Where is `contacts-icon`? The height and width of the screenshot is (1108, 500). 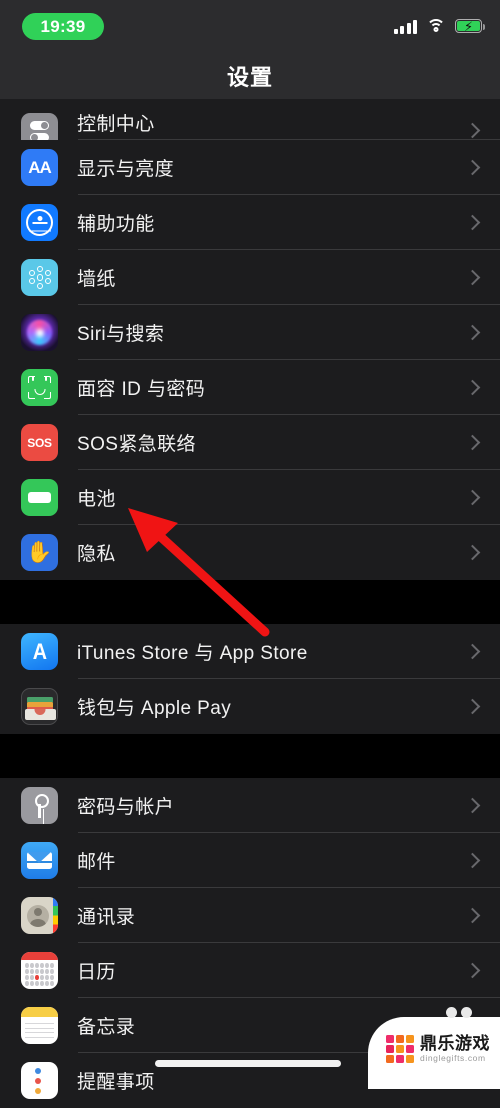
contacts-icon is located at coordinates (39, 915).